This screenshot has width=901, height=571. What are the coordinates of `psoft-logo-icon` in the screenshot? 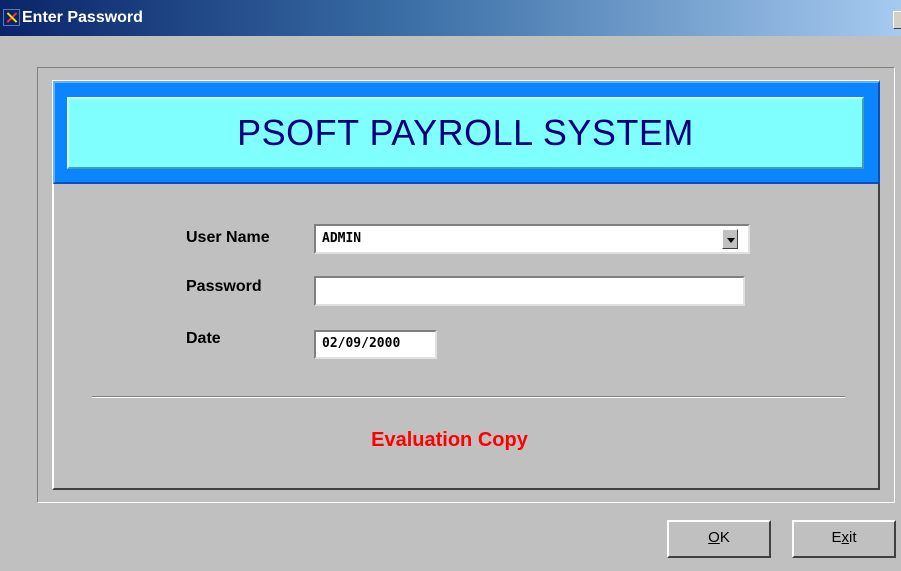 It's located at (11, 17).